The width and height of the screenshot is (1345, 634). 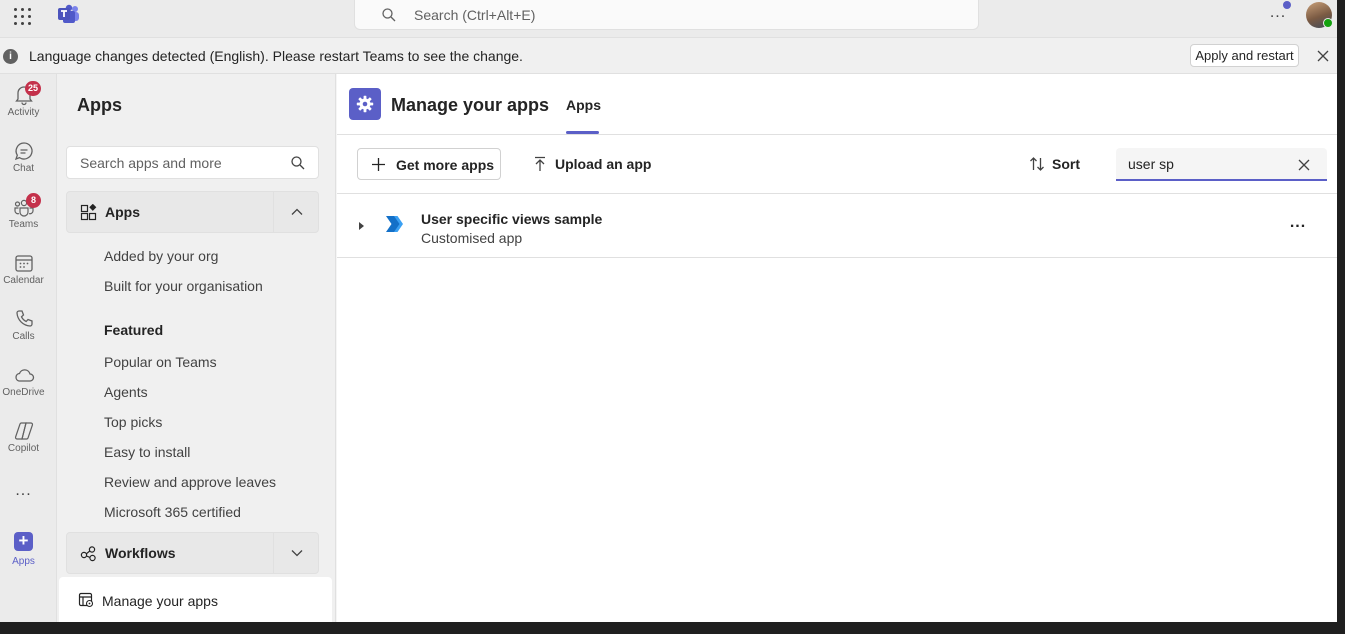 What do you see at coordinates (33, 200) in the screenshot?
I see `teams-count-badge: 8` at bounding box center [33, 200].